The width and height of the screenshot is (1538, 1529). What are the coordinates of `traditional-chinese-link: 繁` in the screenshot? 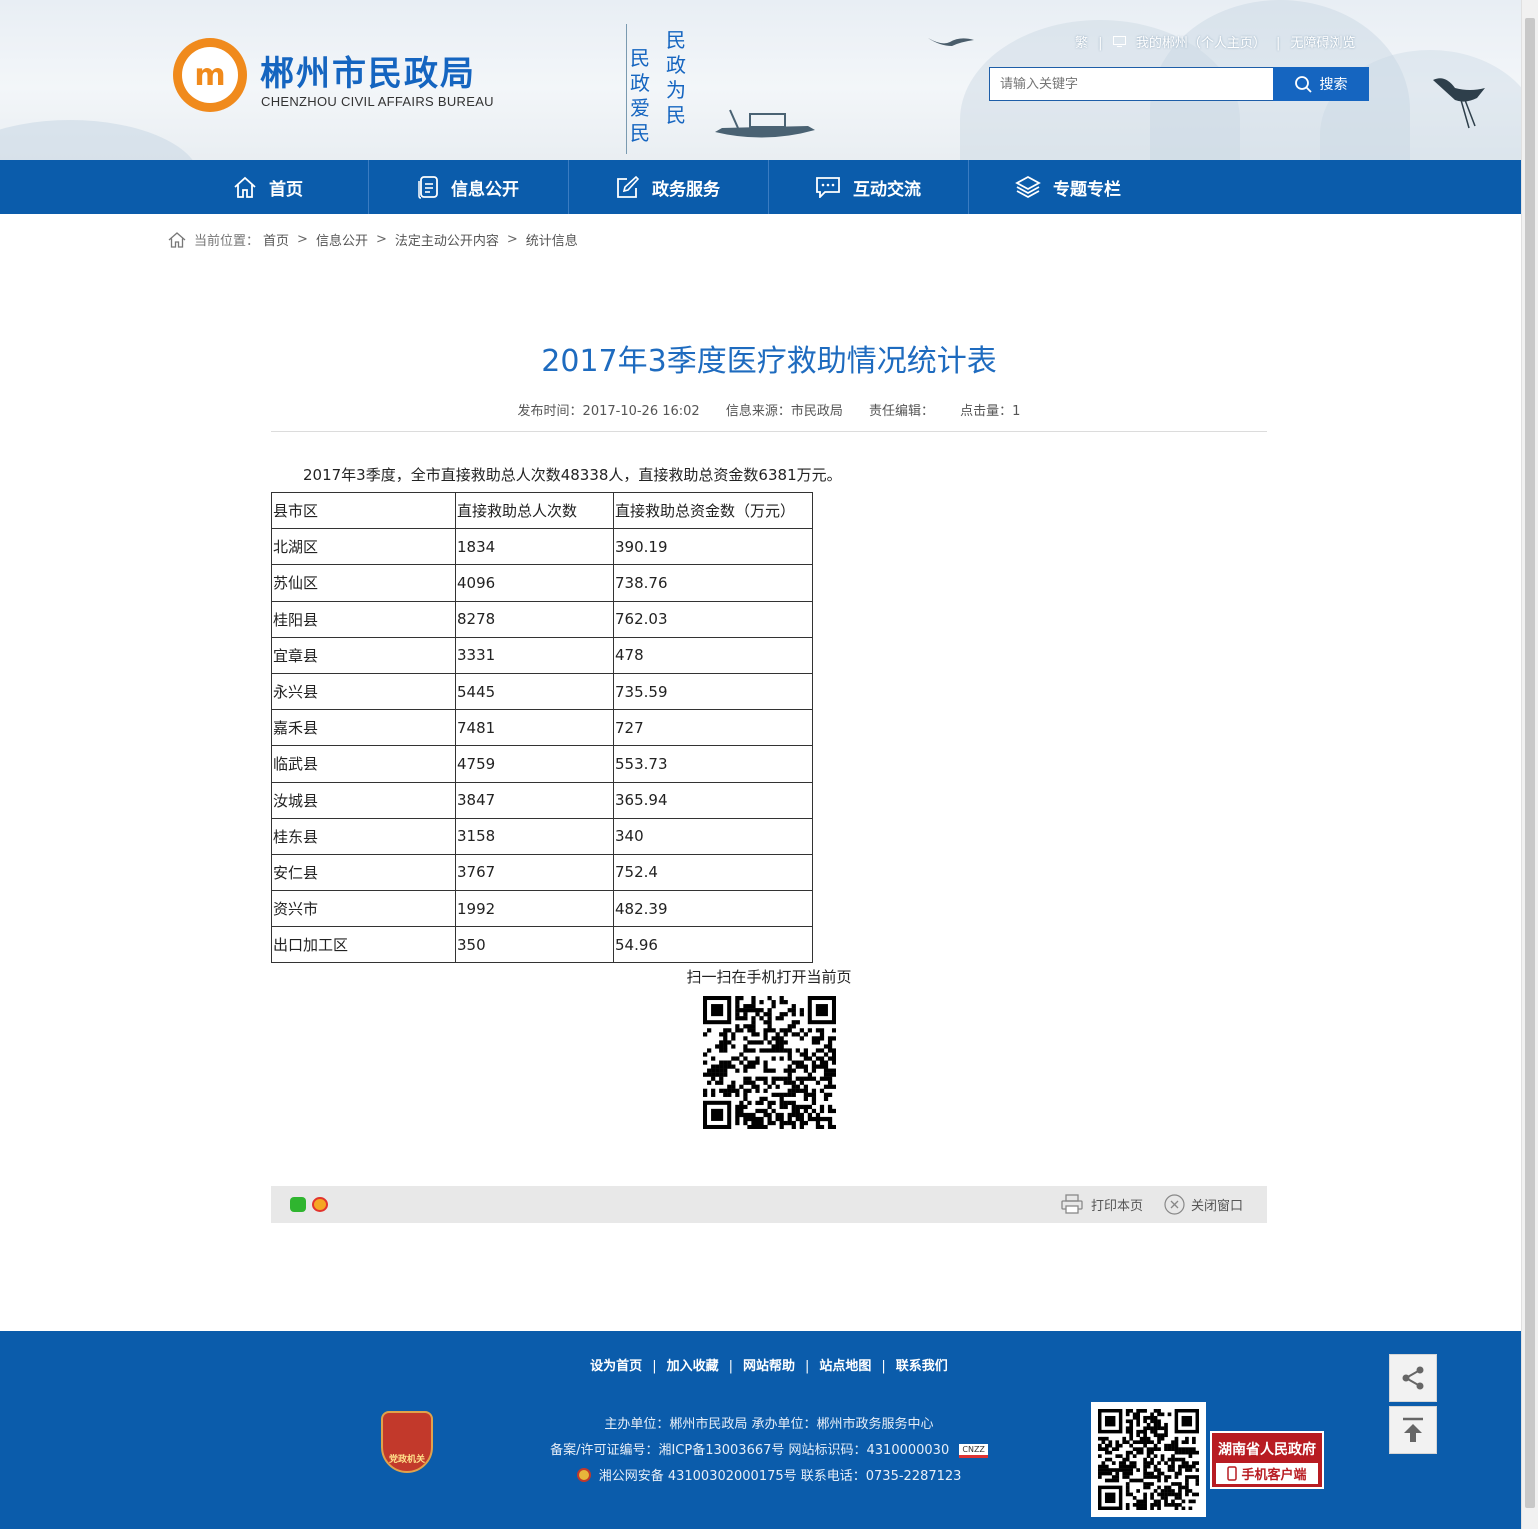 It's located at (1081, 43).